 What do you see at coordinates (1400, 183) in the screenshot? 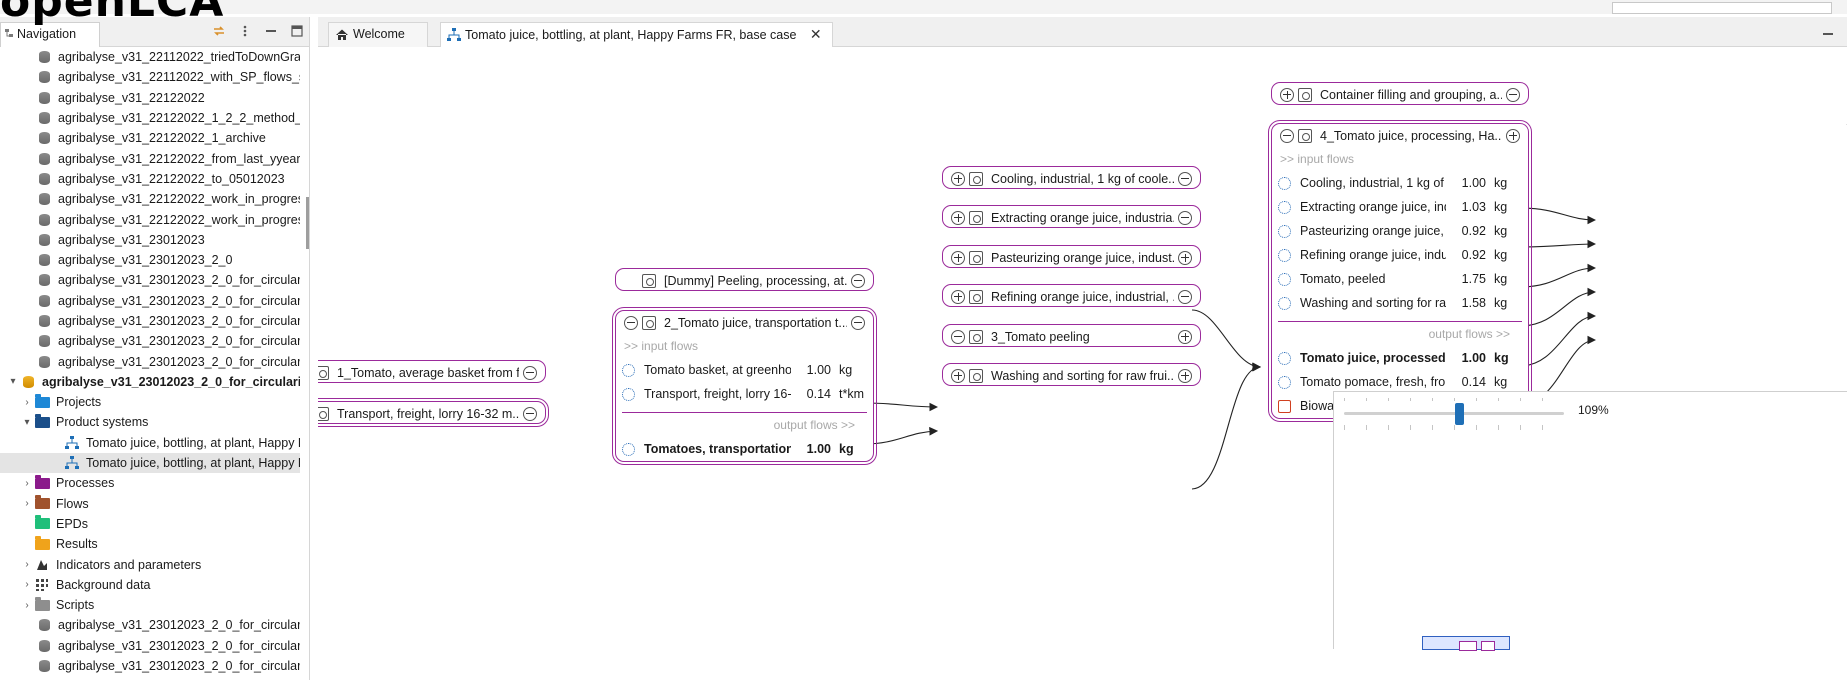
I see `input-flow-row: Cooling, industrial, 1 kg of co... 1.00 kg` at bounding box center [1400, 183].